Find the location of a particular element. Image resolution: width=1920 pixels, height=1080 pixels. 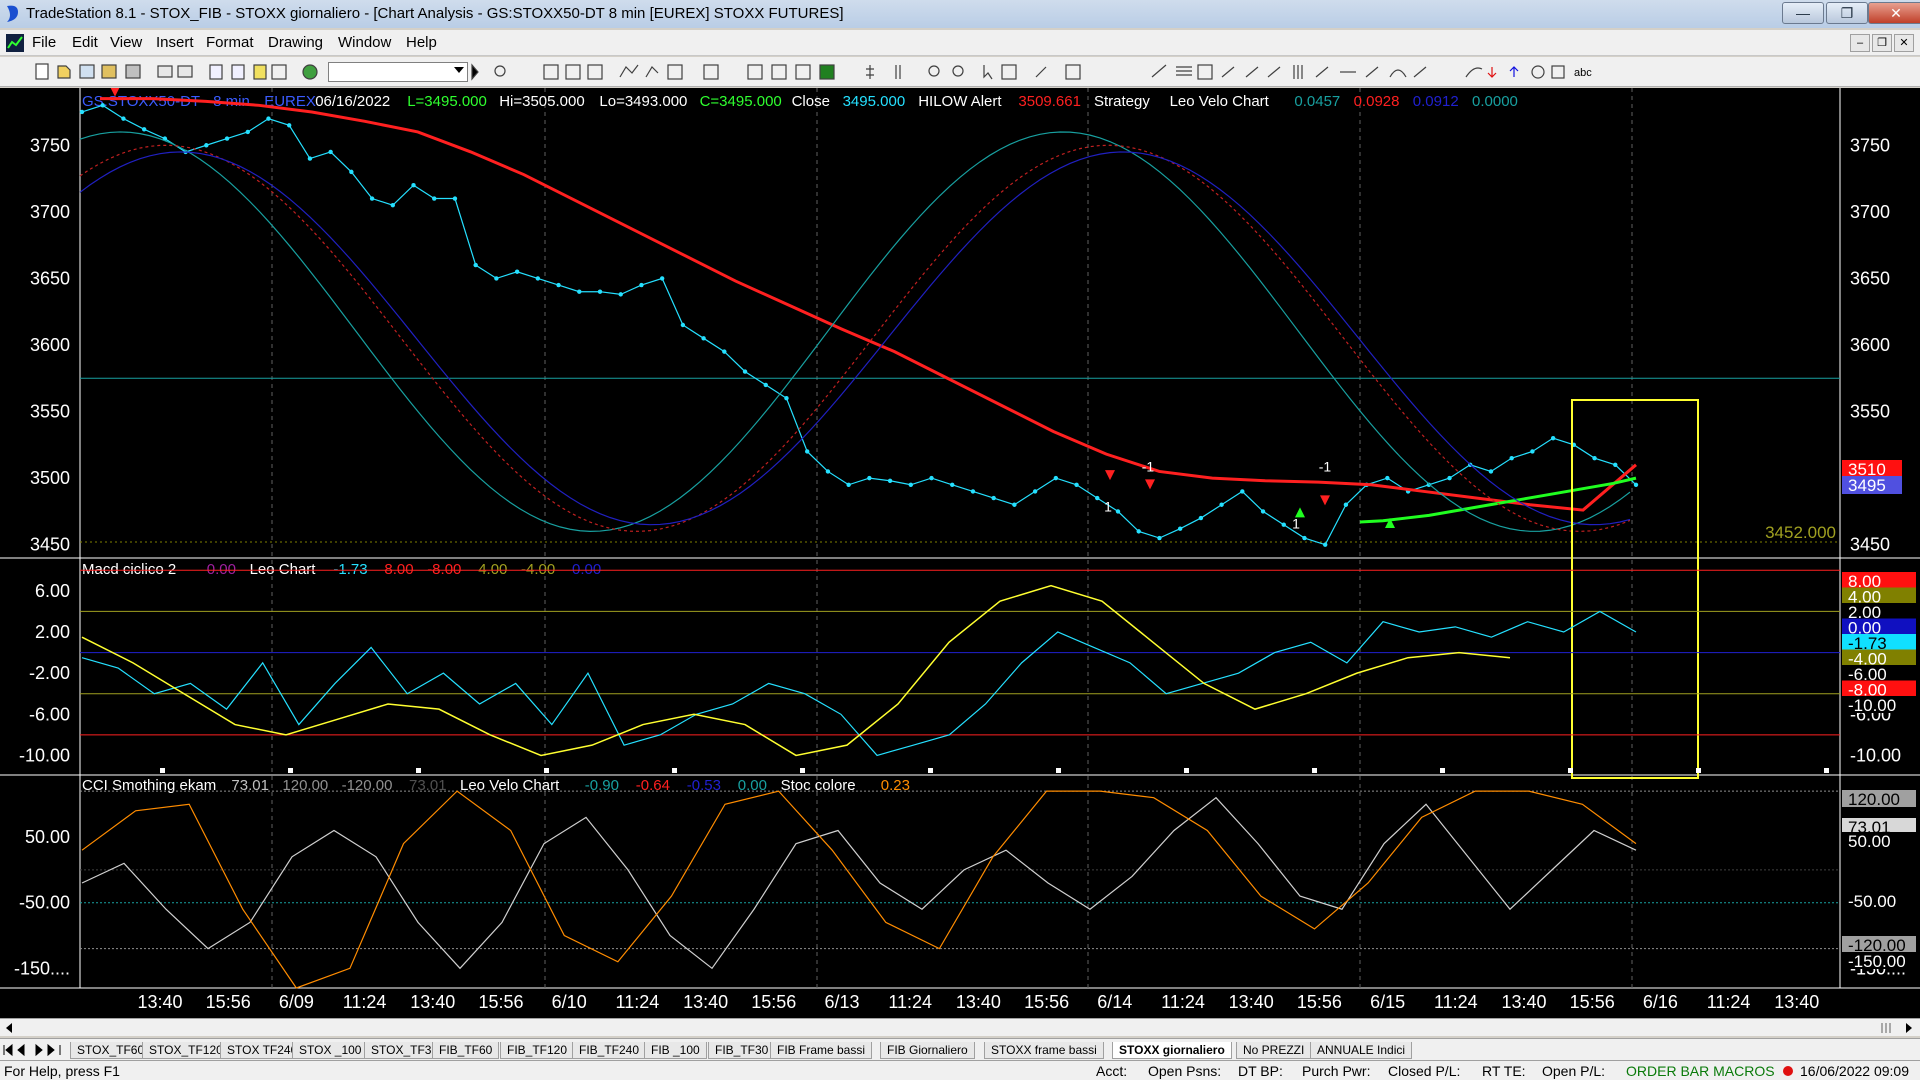

tab-fib-100: FIB _100 is located at coordinates (675, 1050).